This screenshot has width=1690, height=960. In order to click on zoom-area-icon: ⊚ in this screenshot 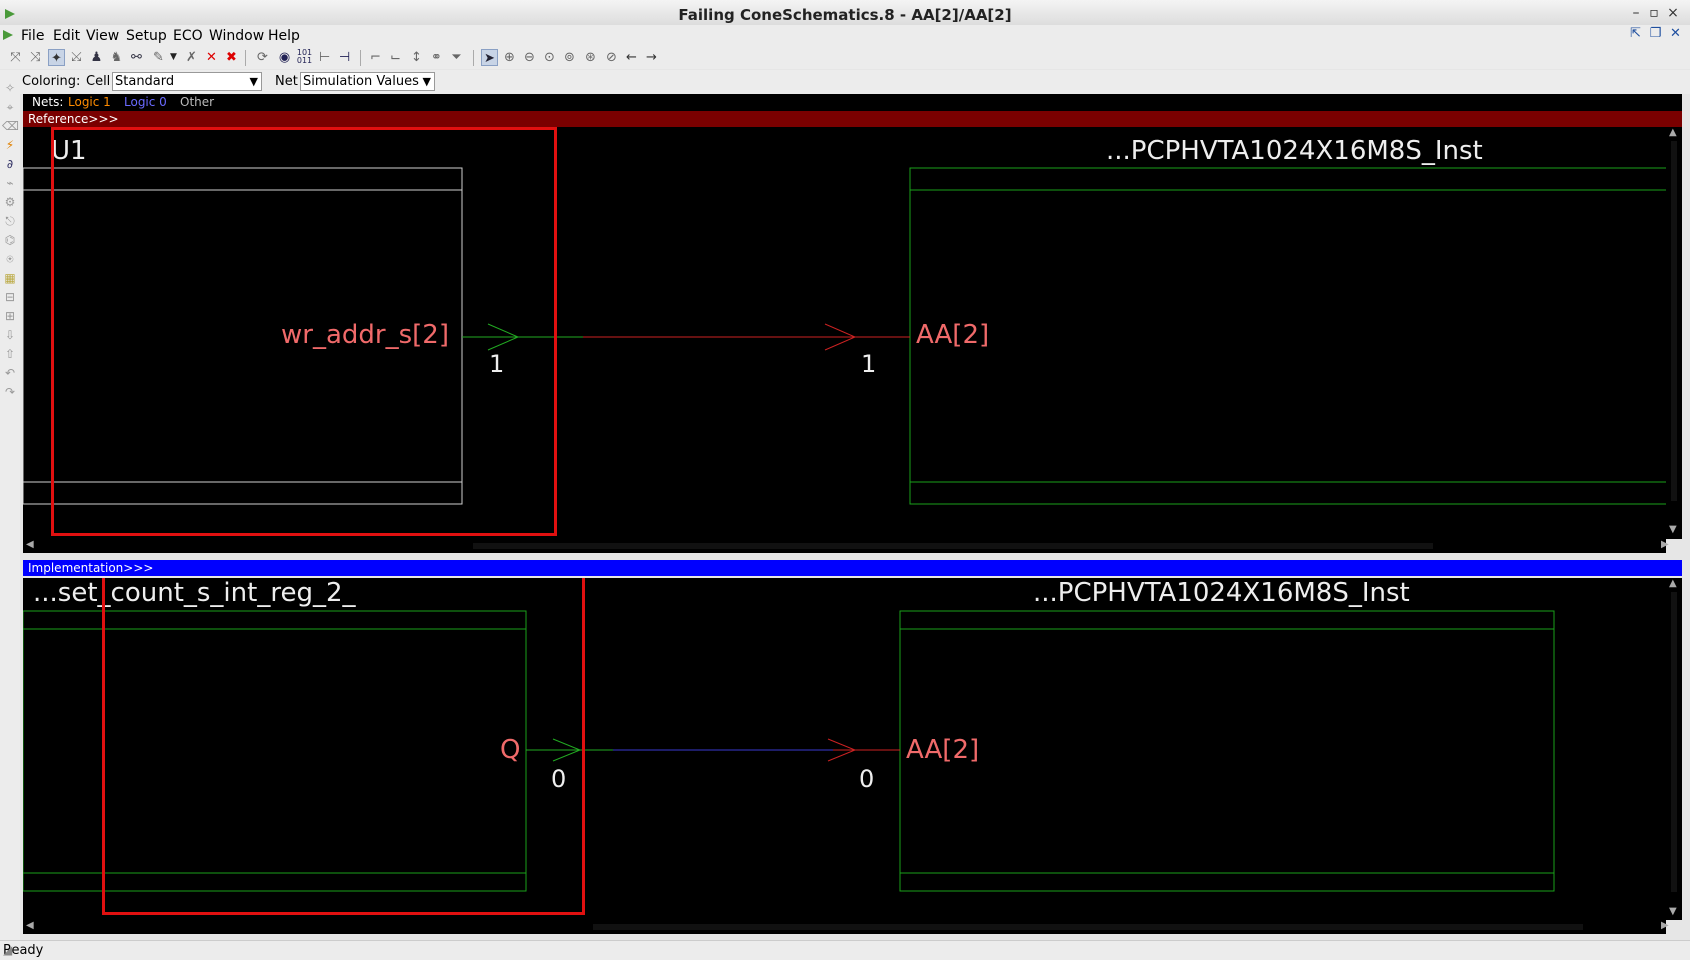, I will do `click(569, 57)`.